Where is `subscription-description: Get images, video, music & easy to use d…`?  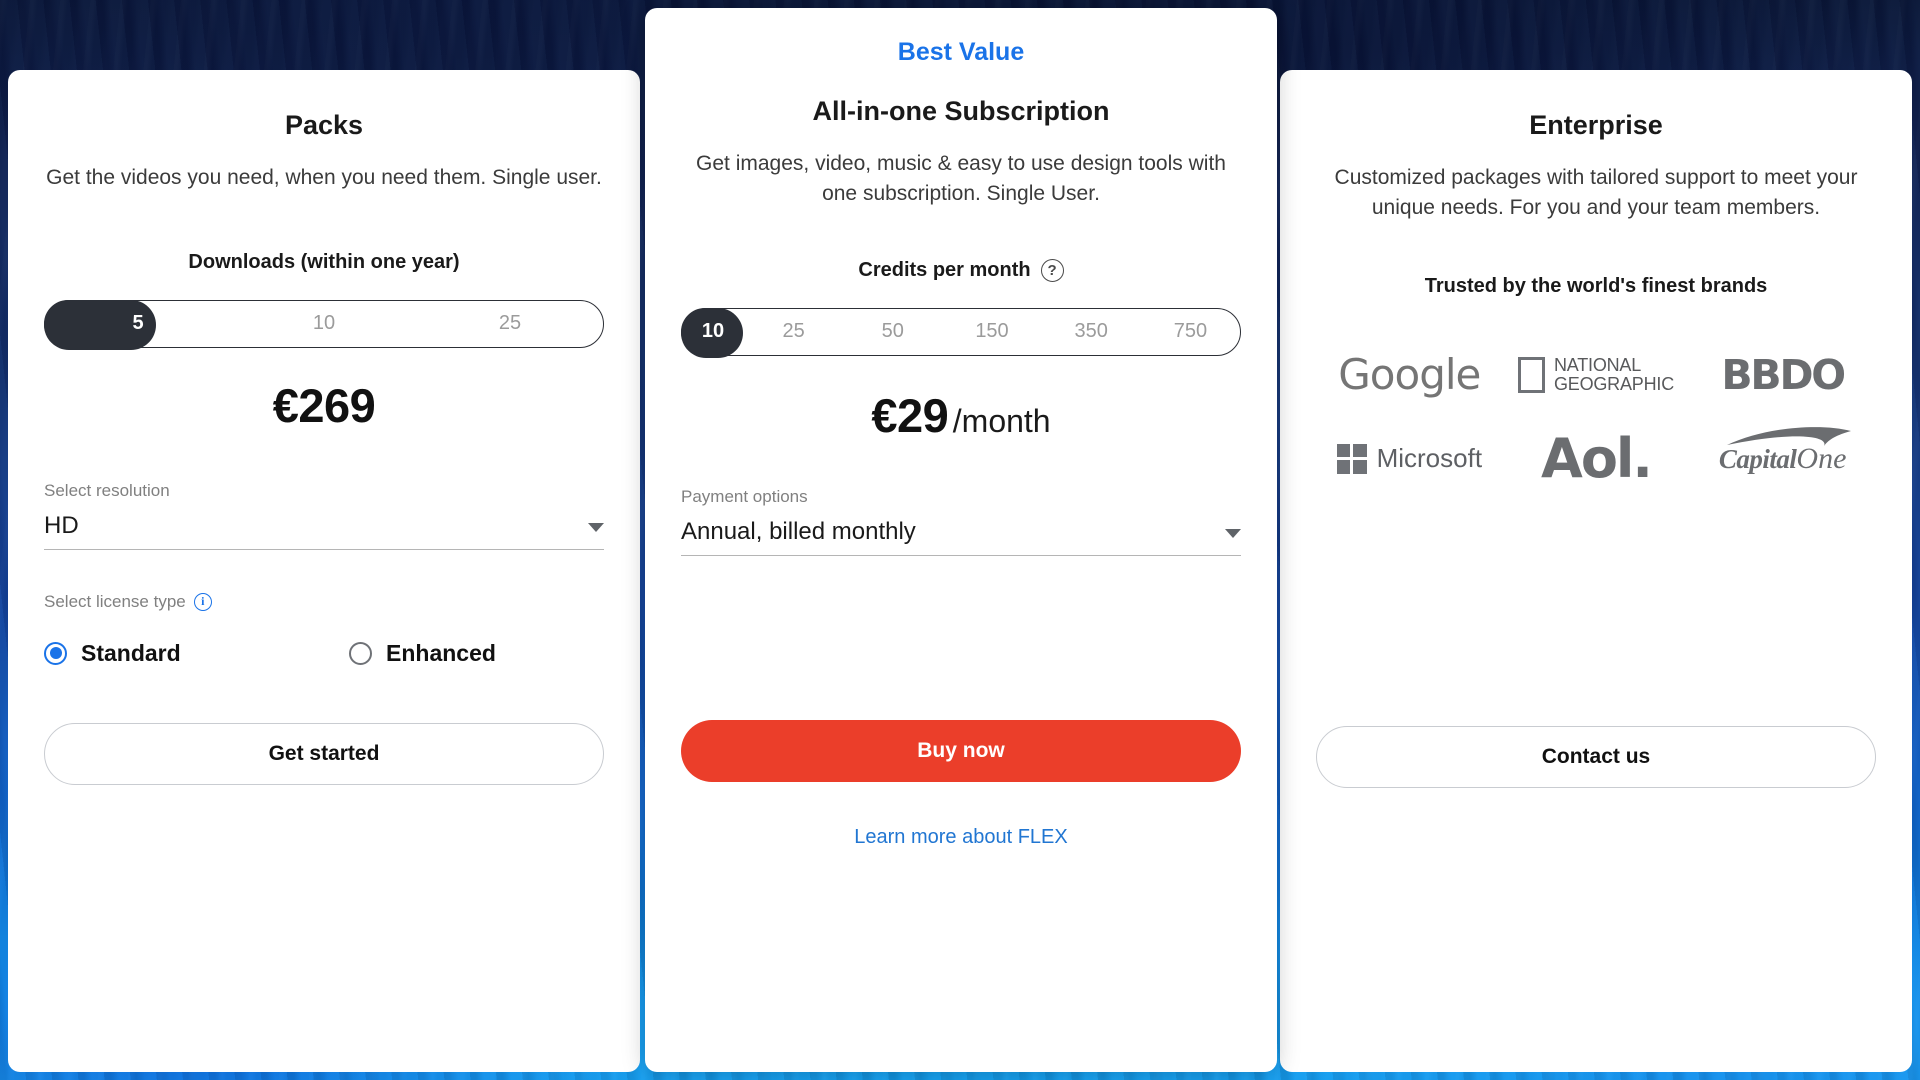 subscription-description: Get images, video, music & easy to use d… is located at coordinates (961, 178).